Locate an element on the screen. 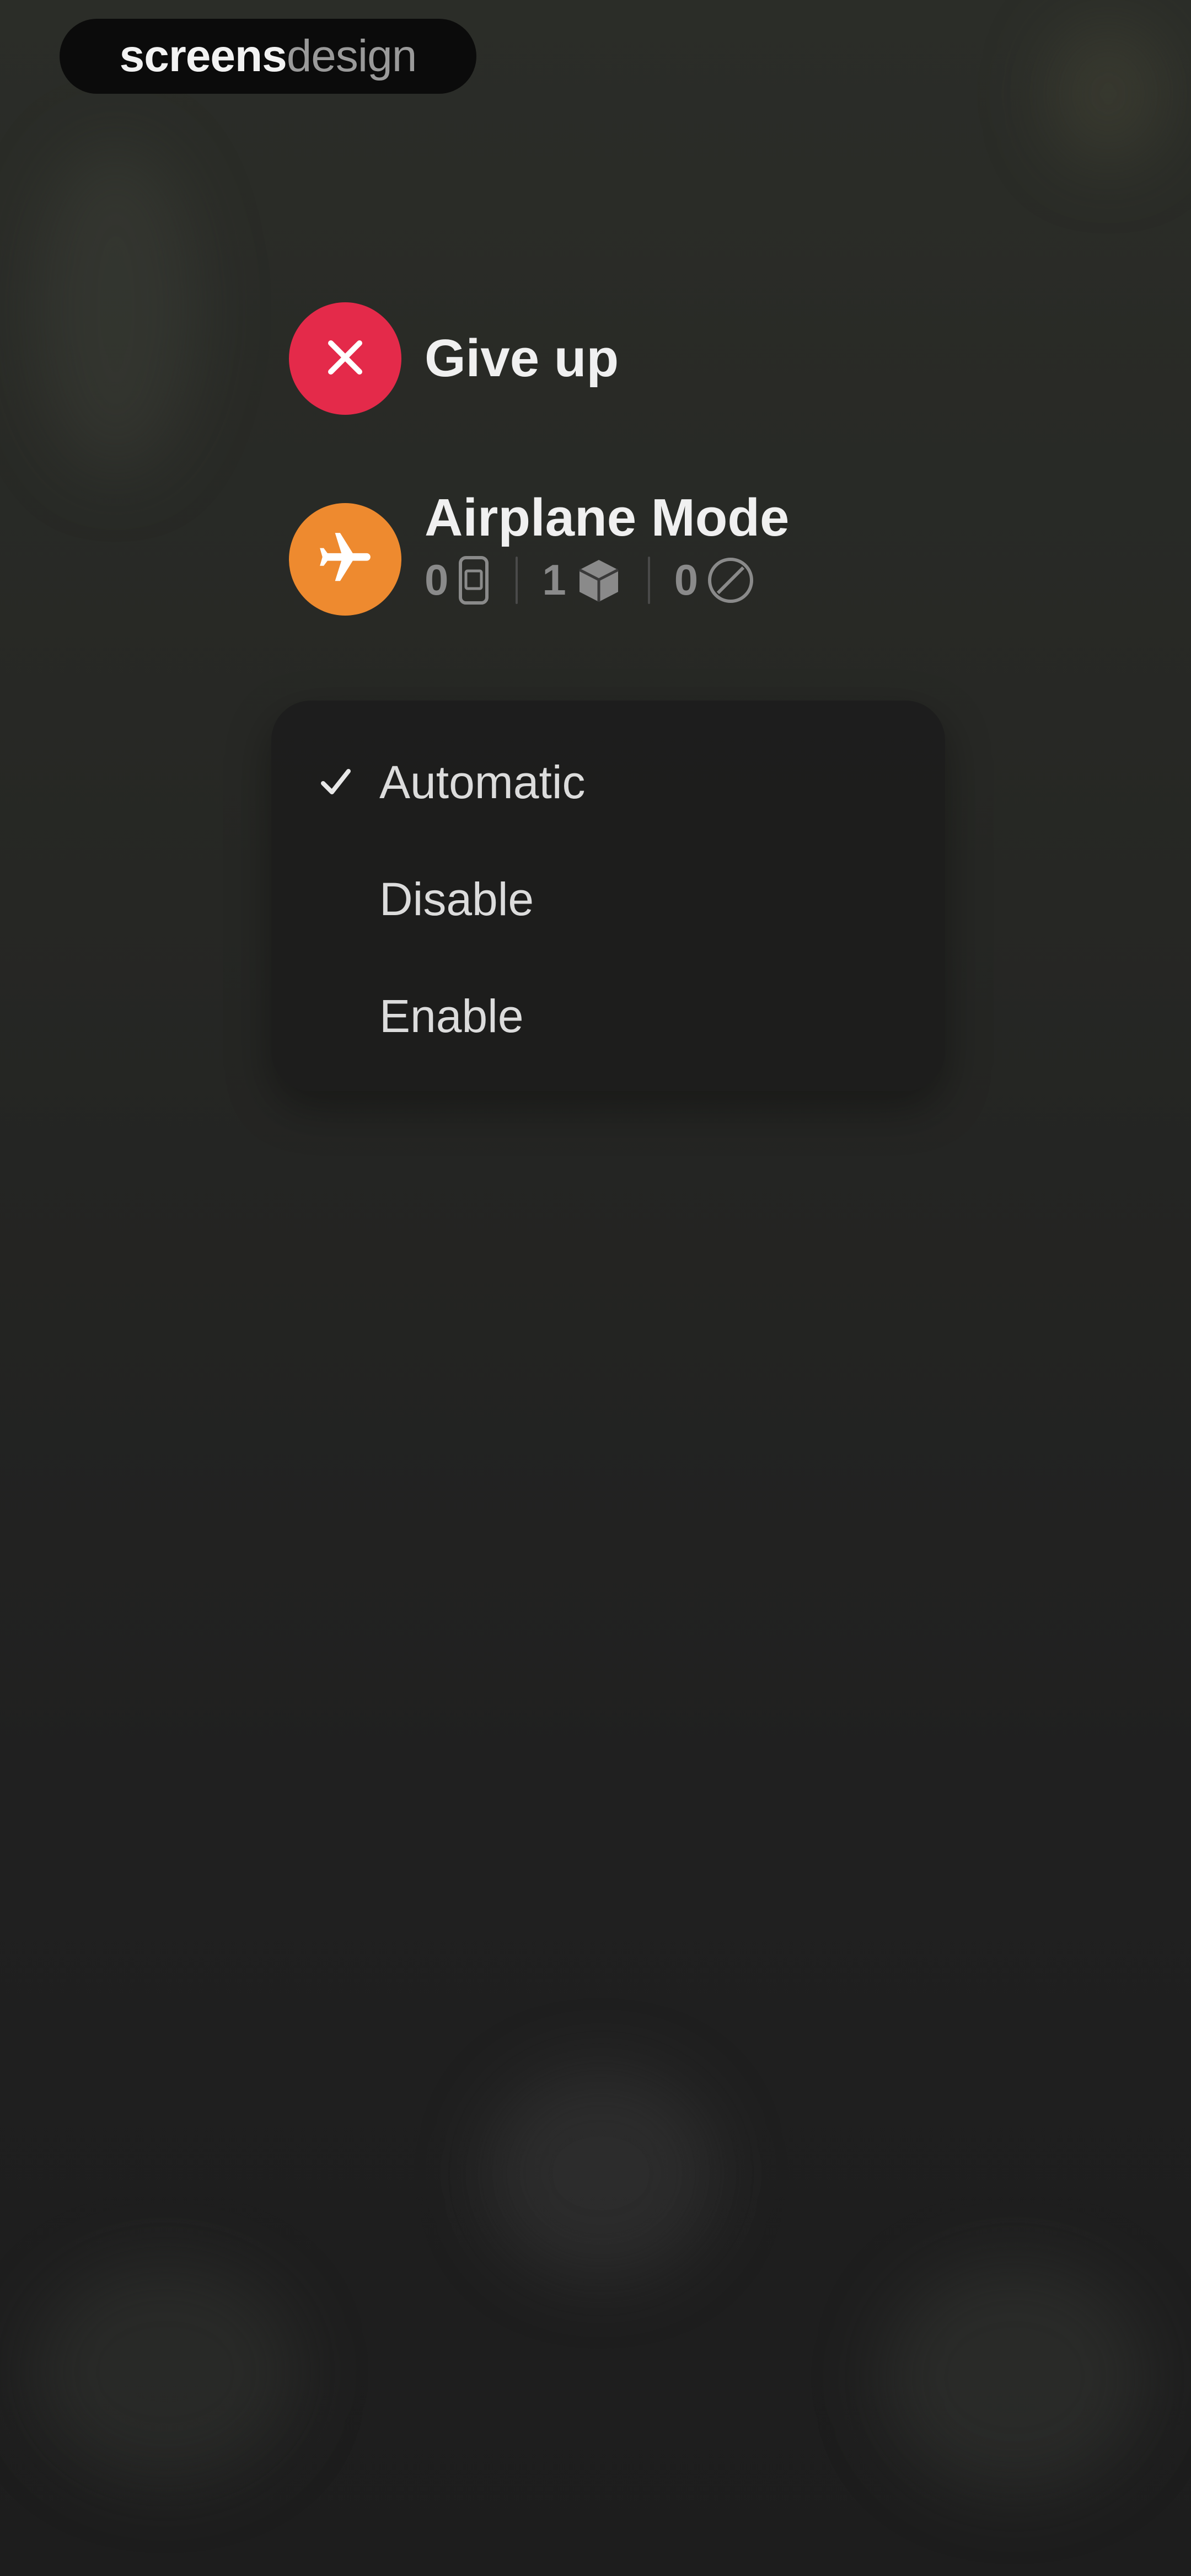 This screenshot has height=2576, width=1191. box-icon is located at coordinates (599, 580).